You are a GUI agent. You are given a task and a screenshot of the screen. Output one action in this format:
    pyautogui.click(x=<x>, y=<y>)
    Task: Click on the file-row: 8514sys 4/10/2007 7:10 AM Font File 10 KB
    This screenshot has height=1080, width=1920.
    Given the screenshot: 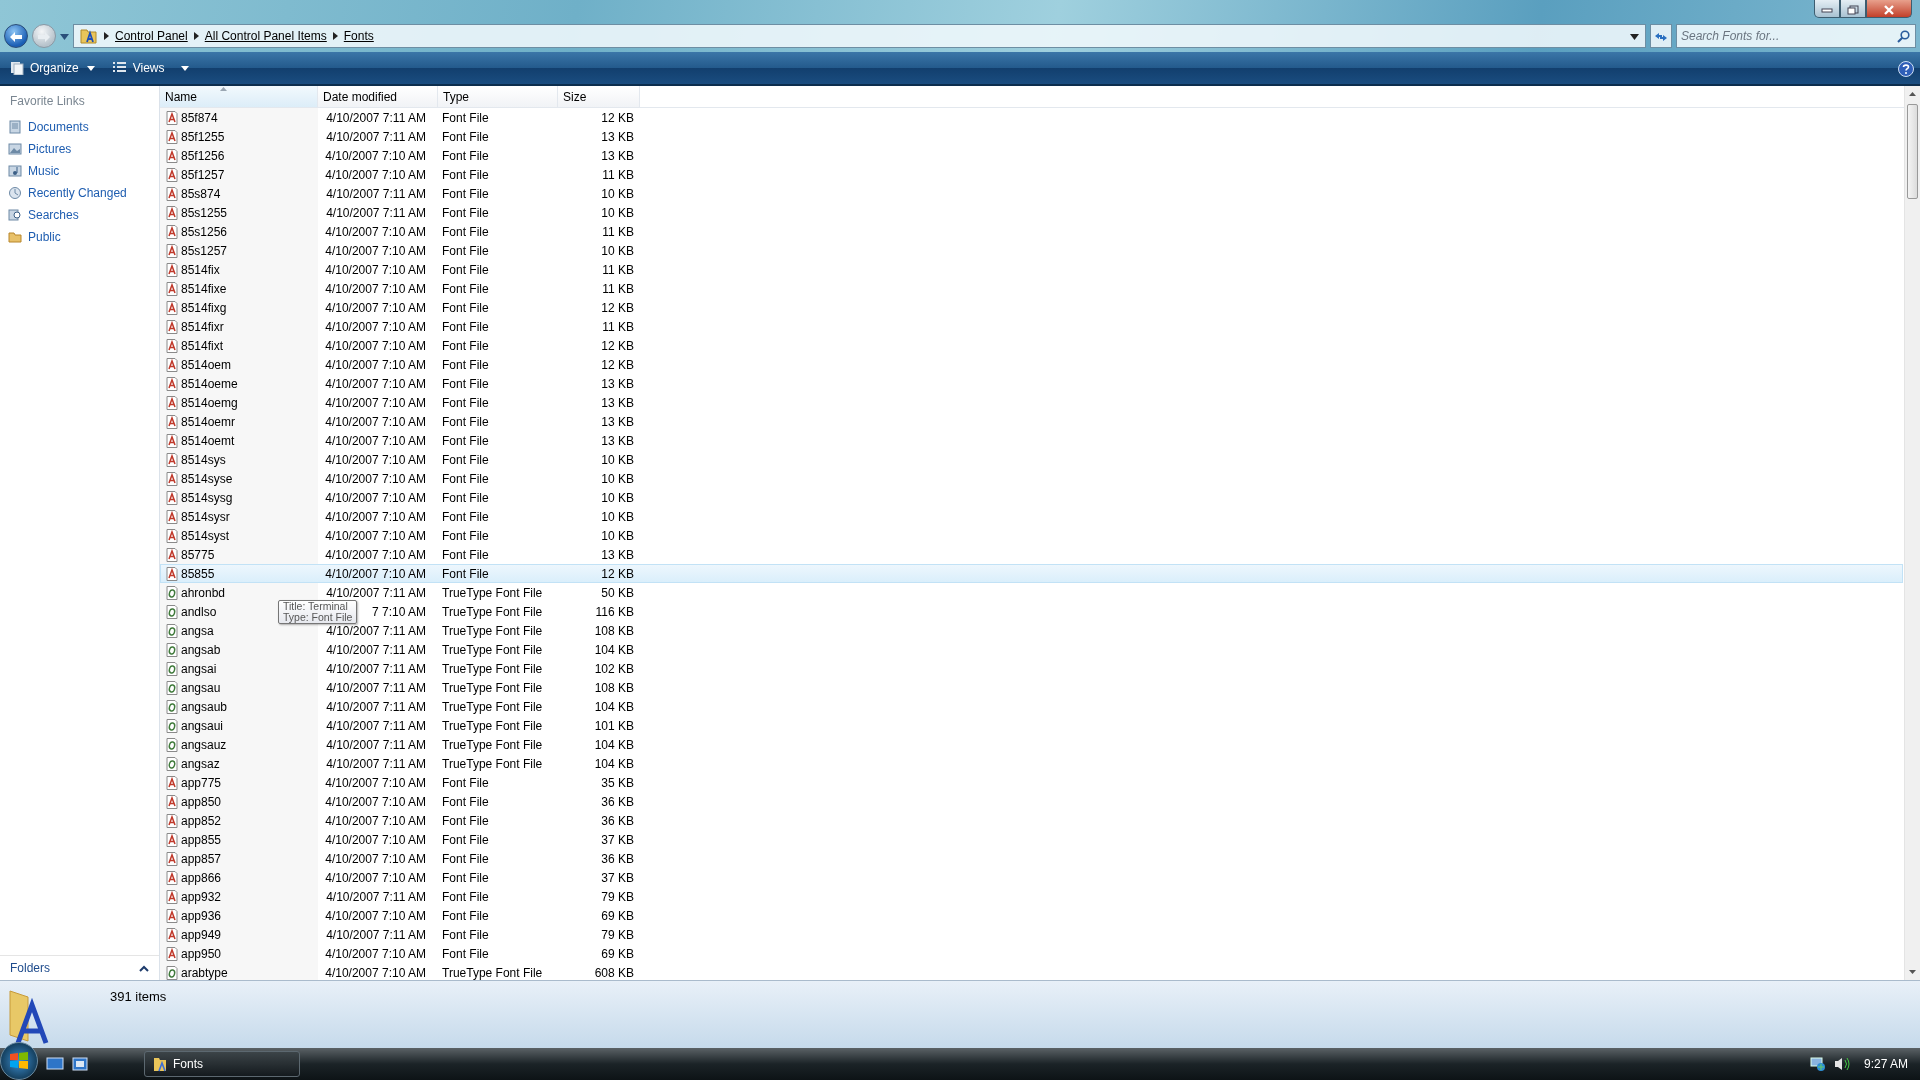 What is the action you would take?
    pyautogui.click(x=1031, y=459)
    